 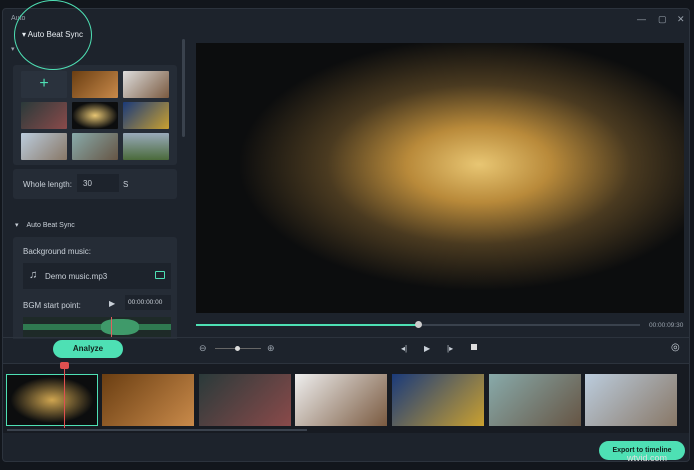 I want to click on highlight-label: ▾ Auto Beat Sync, so click(x=52, y=34).